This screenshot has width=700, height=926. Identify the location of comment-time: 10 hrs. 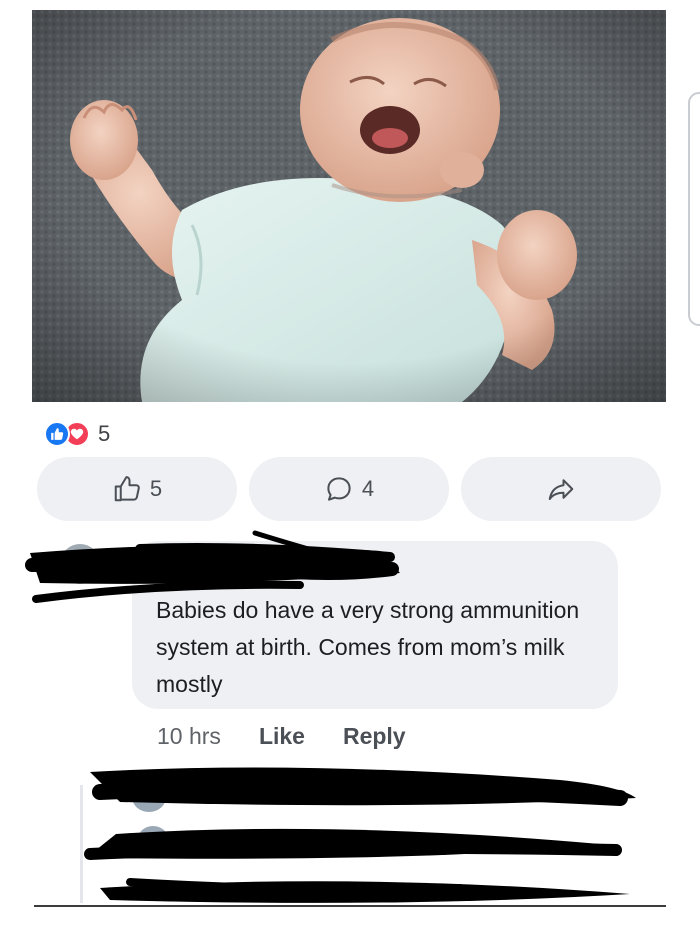
(189, 736).